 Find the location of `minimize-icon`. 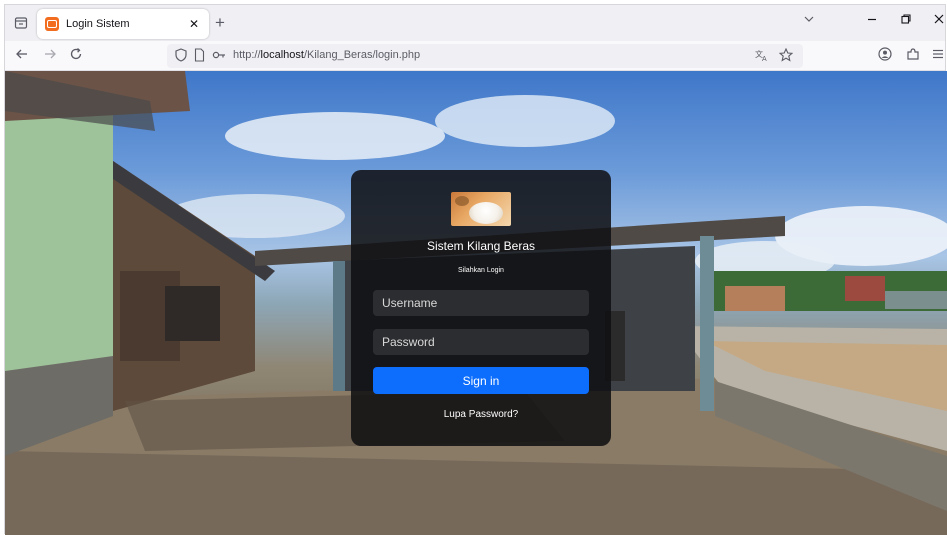

minimize-icon is located at coordinates (872, 20).